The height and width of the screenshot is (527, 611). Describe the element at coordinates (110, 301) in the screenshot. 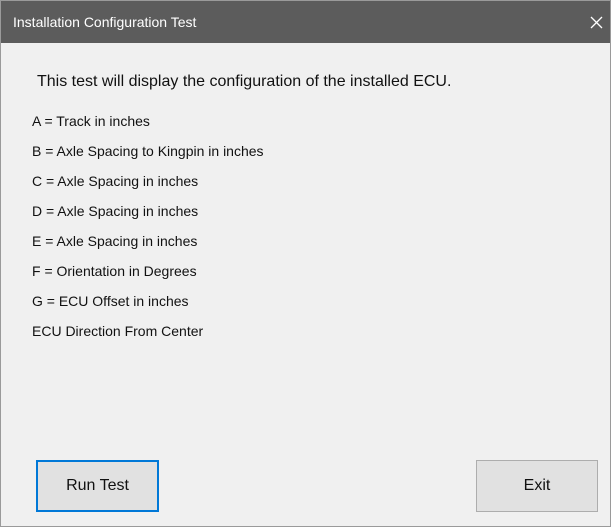

I see `parameter-g: G = ECU Offset in inches` at that location.